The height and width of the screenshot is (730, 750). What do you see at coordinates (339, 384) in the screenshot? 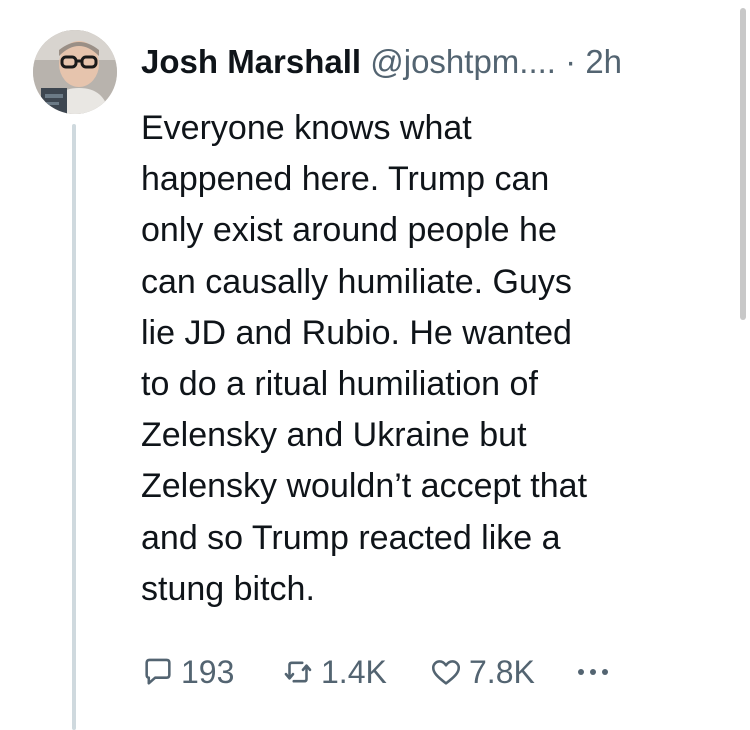
I see `tweet-text-line: to do a ritual humiliation of` at bounding box center [339, 384].